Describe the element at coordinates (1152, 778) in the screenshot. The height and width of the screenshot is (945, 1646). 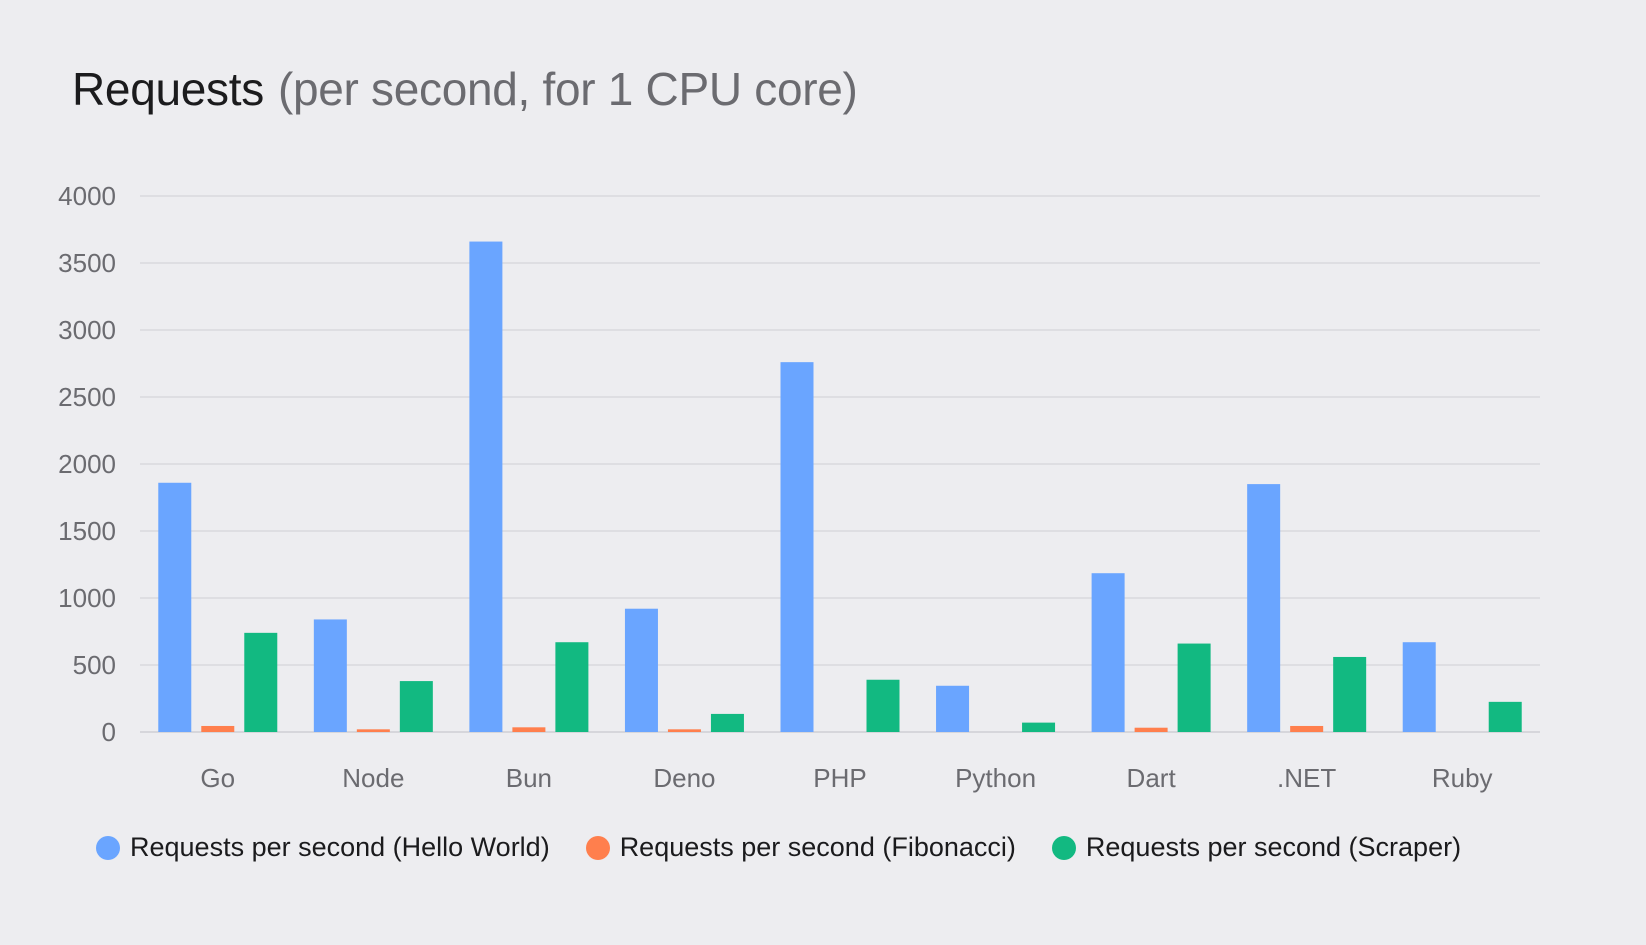
I see `x-tick-label: Dart` at that location.